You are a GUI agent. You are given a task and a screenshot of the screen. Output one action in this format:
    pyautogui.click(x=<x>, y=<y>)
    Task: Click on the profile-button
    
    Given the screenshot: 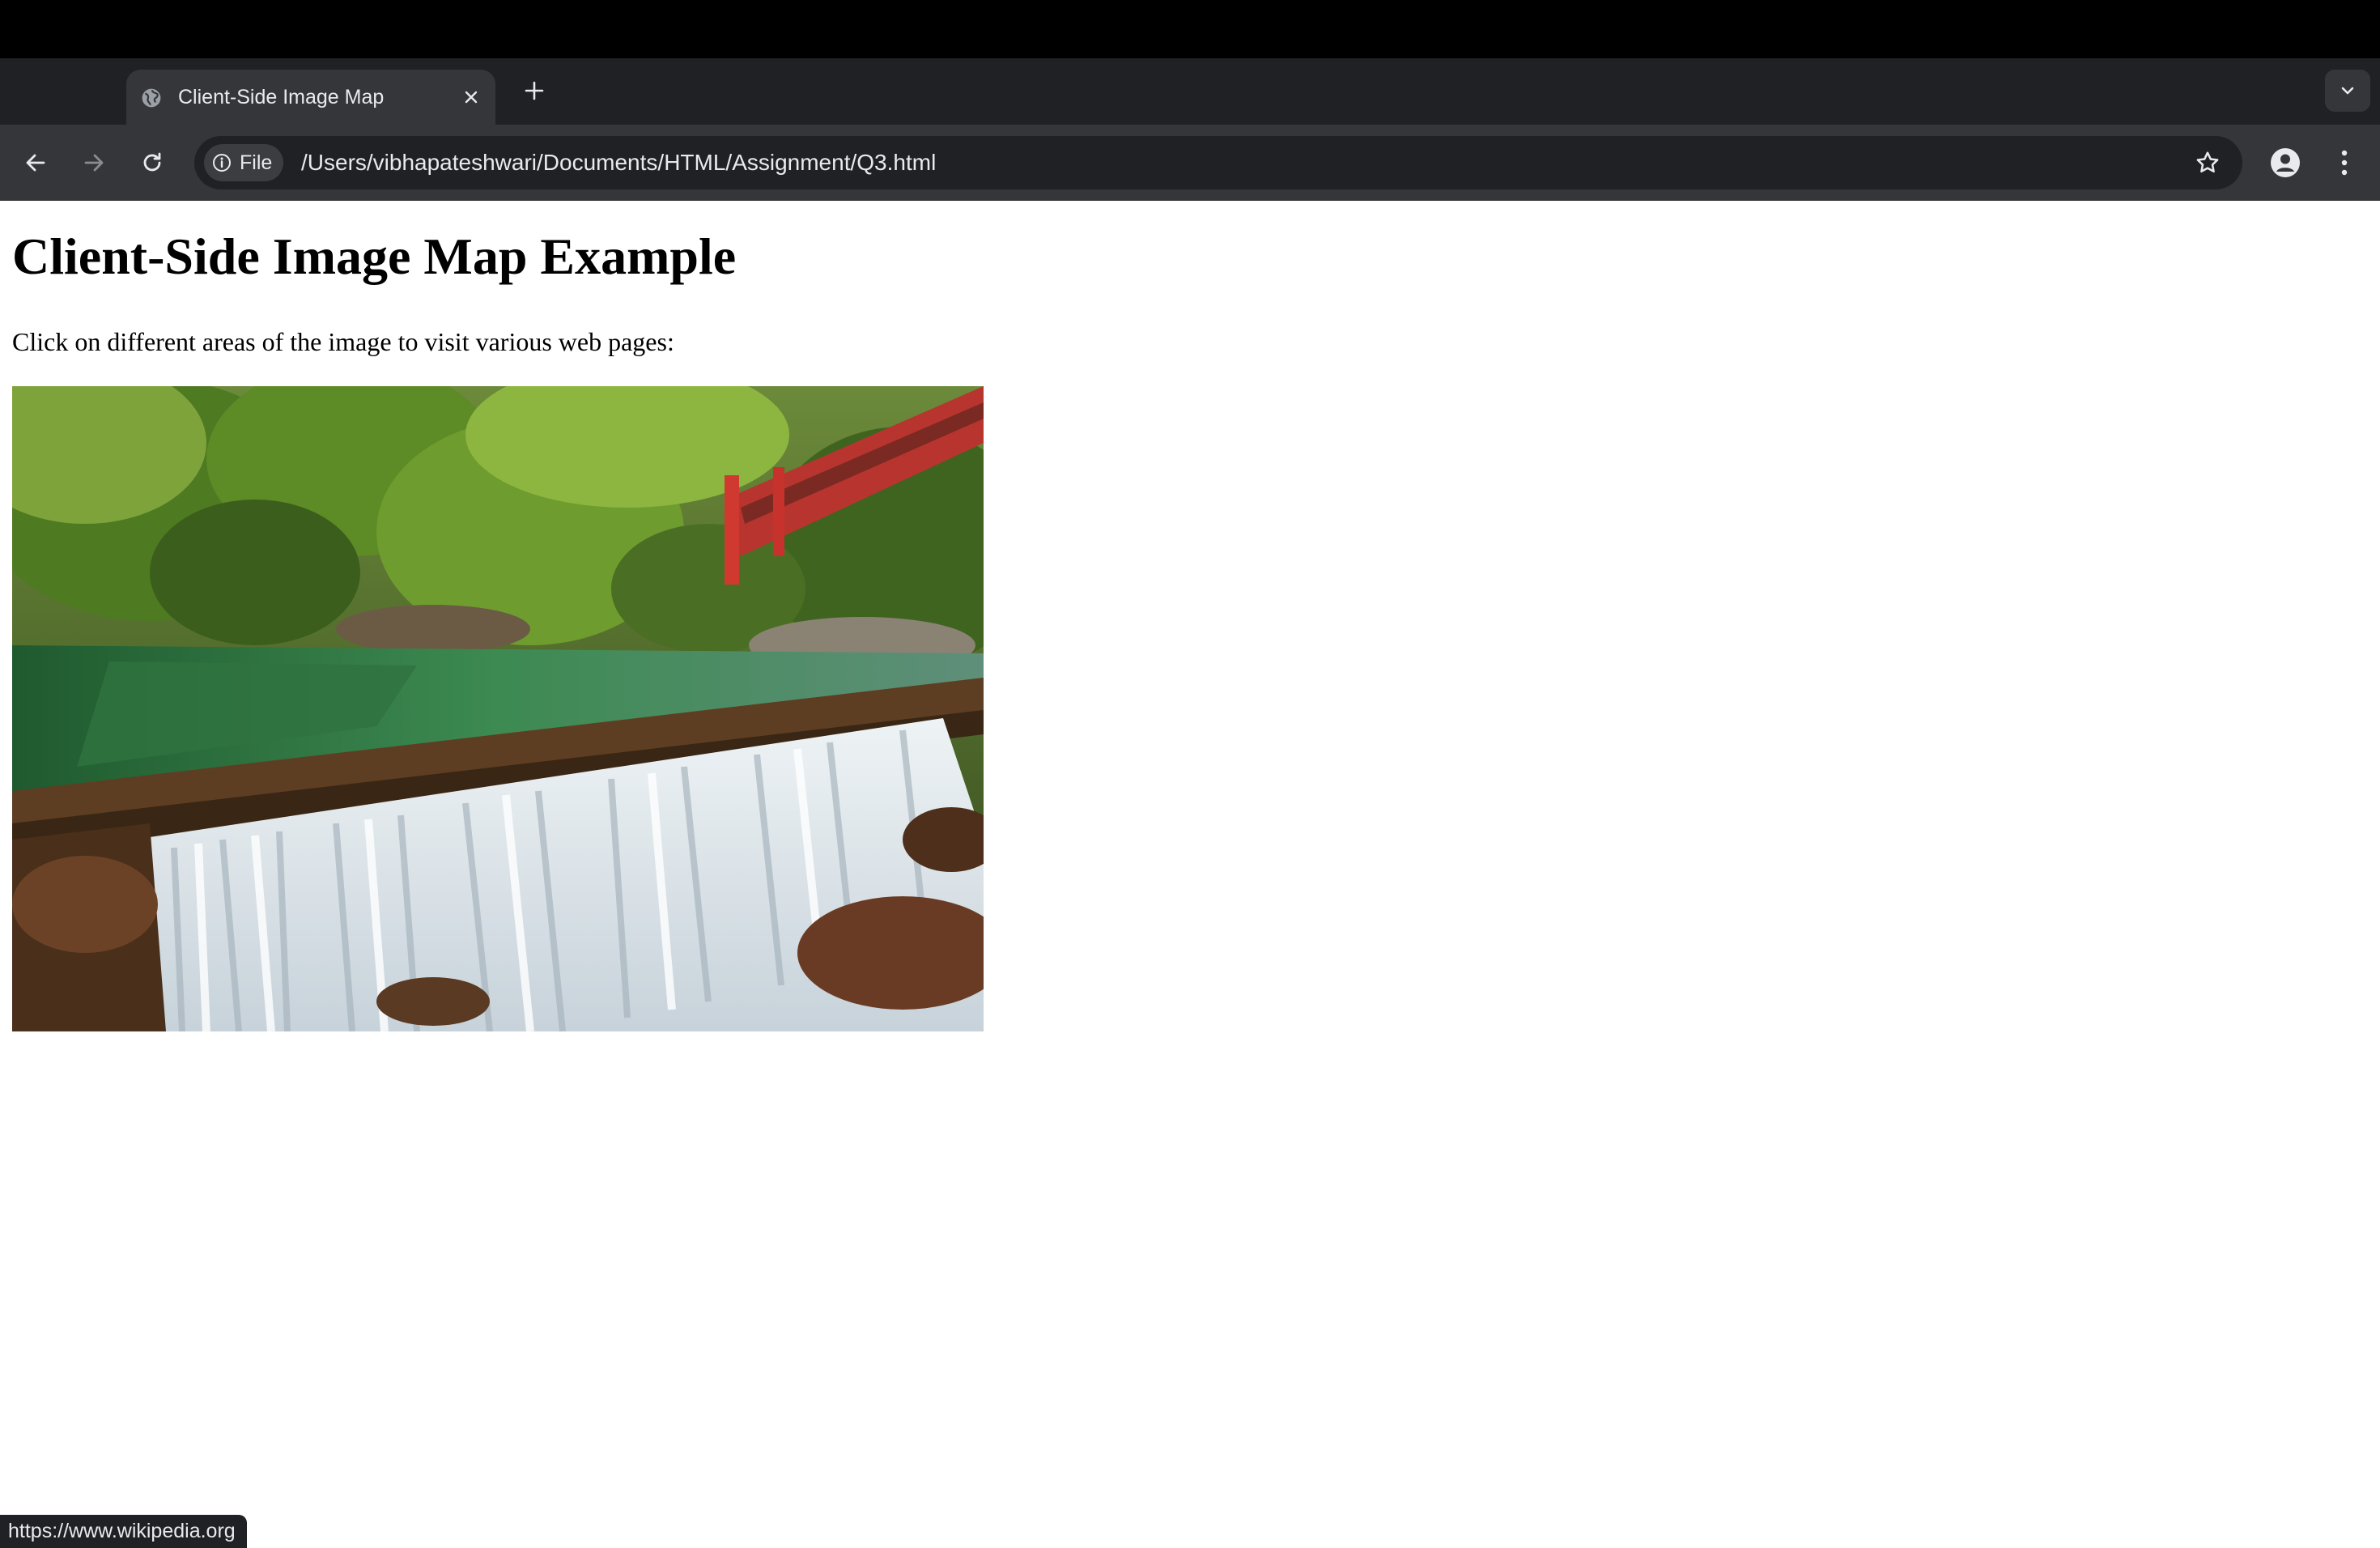 What is the action you would take?
    pyautogui.click(x=2285, y=163)
    